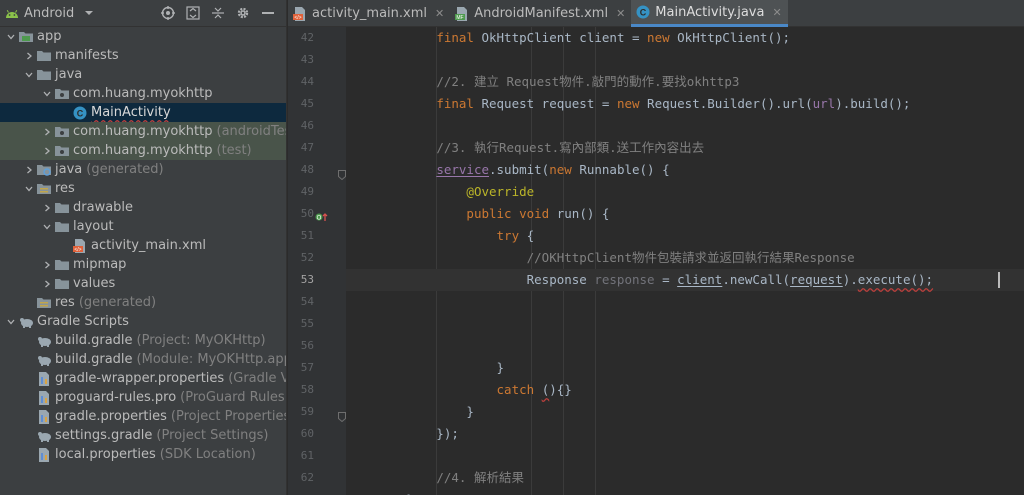  What do you see at coordinates (143, 416) in the screenshot?
I see `tree-item: gradle.properties (Project Properties)` at bounding box center [143, 416].